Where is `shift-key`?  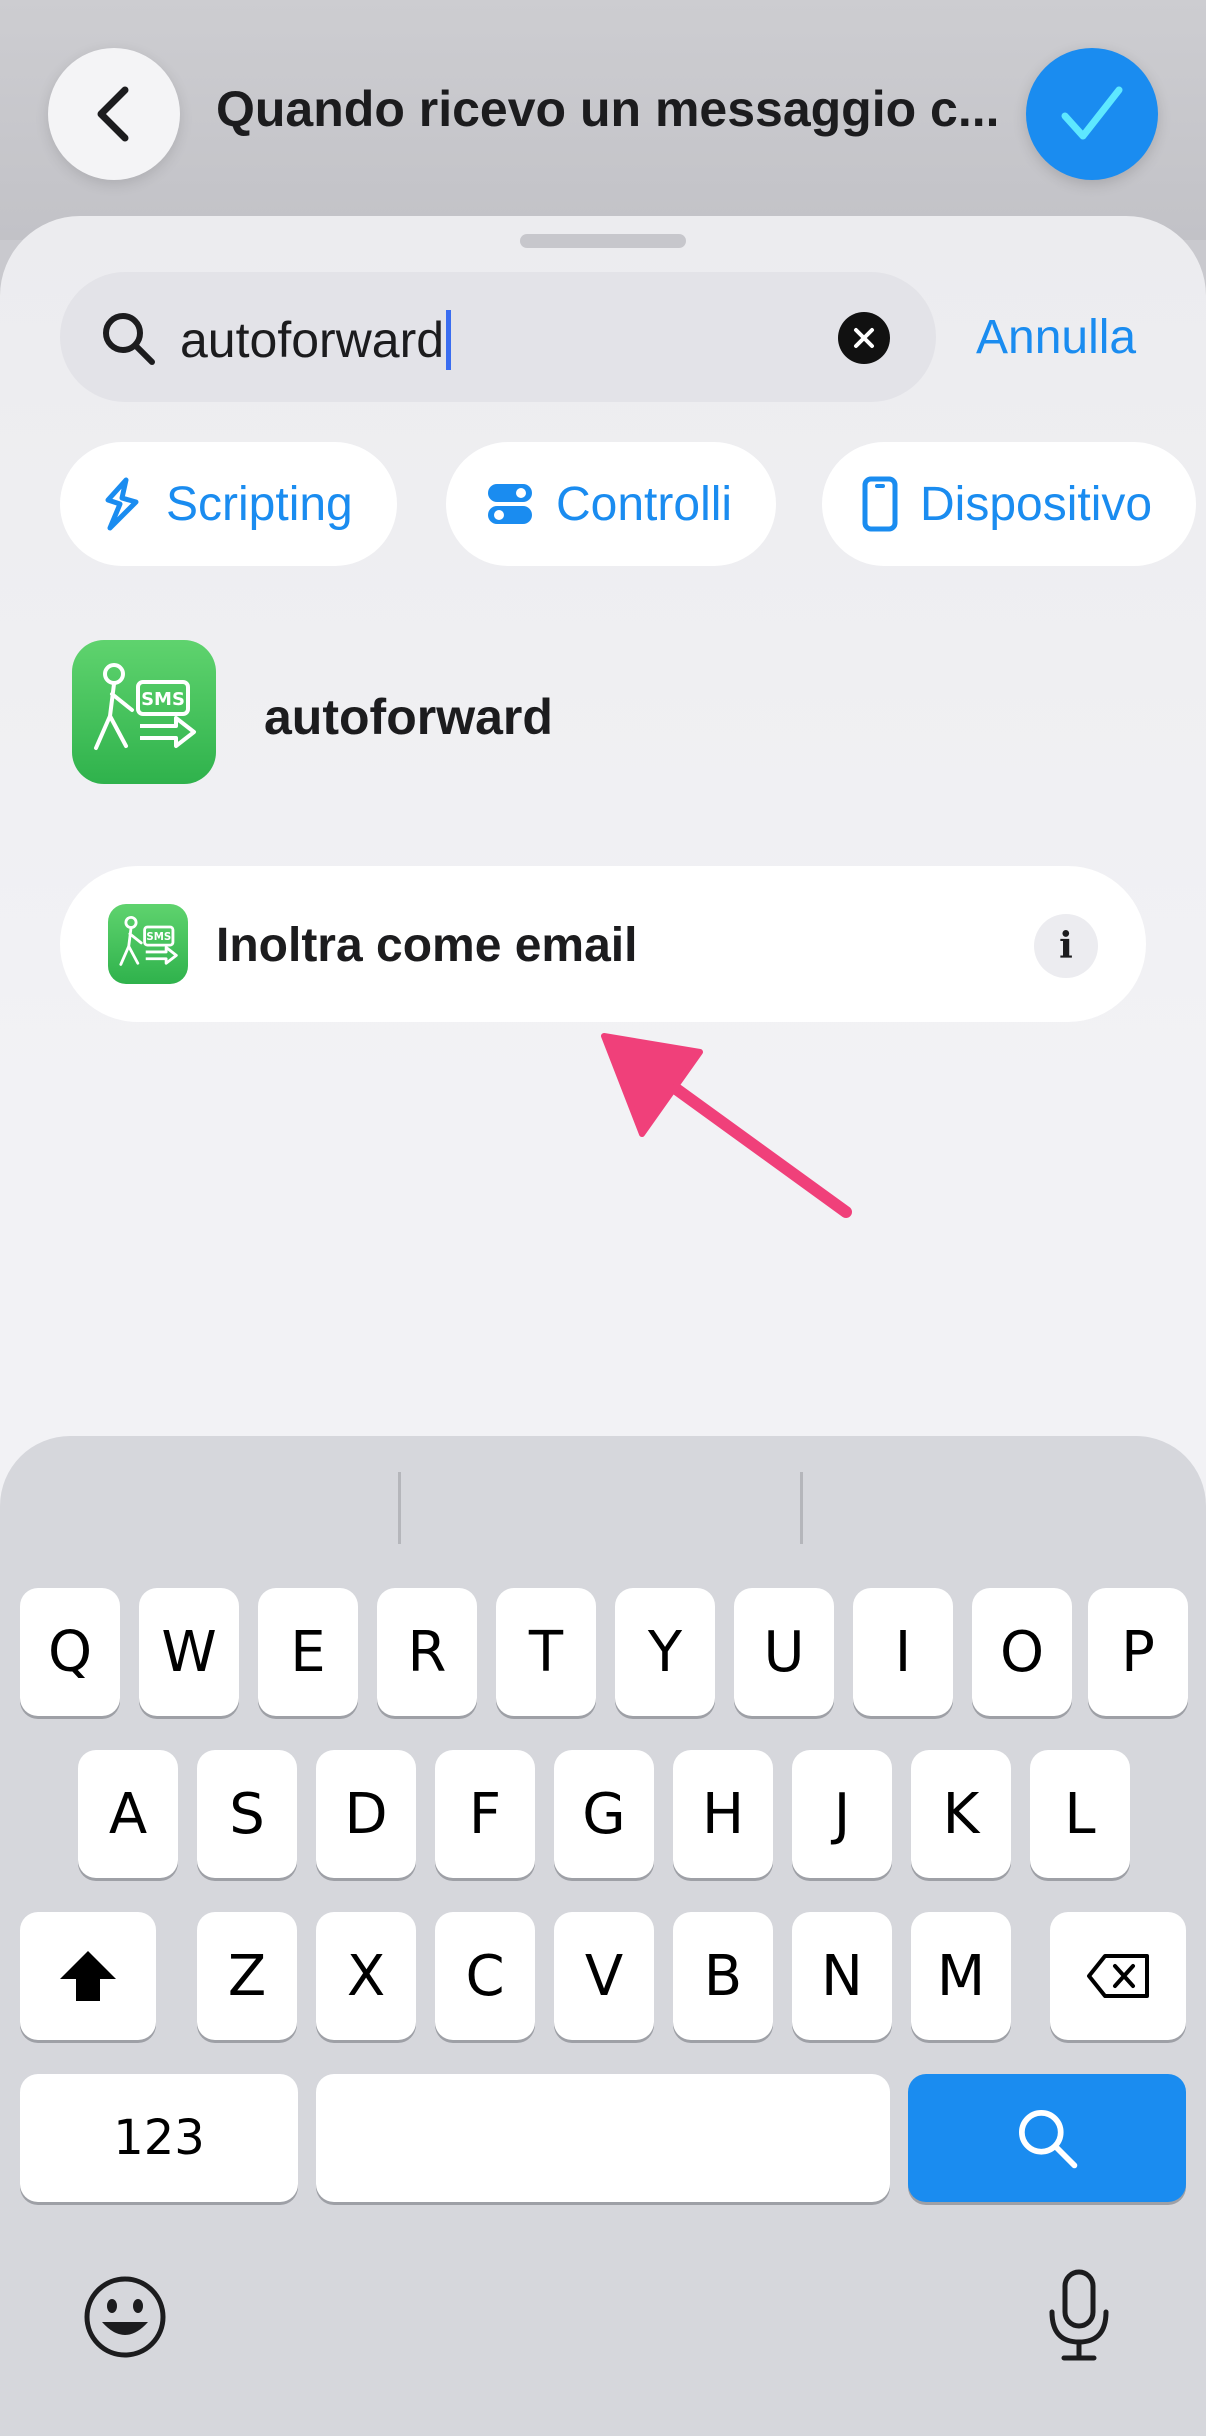 shift-key is located at coordinates (88, 1976).